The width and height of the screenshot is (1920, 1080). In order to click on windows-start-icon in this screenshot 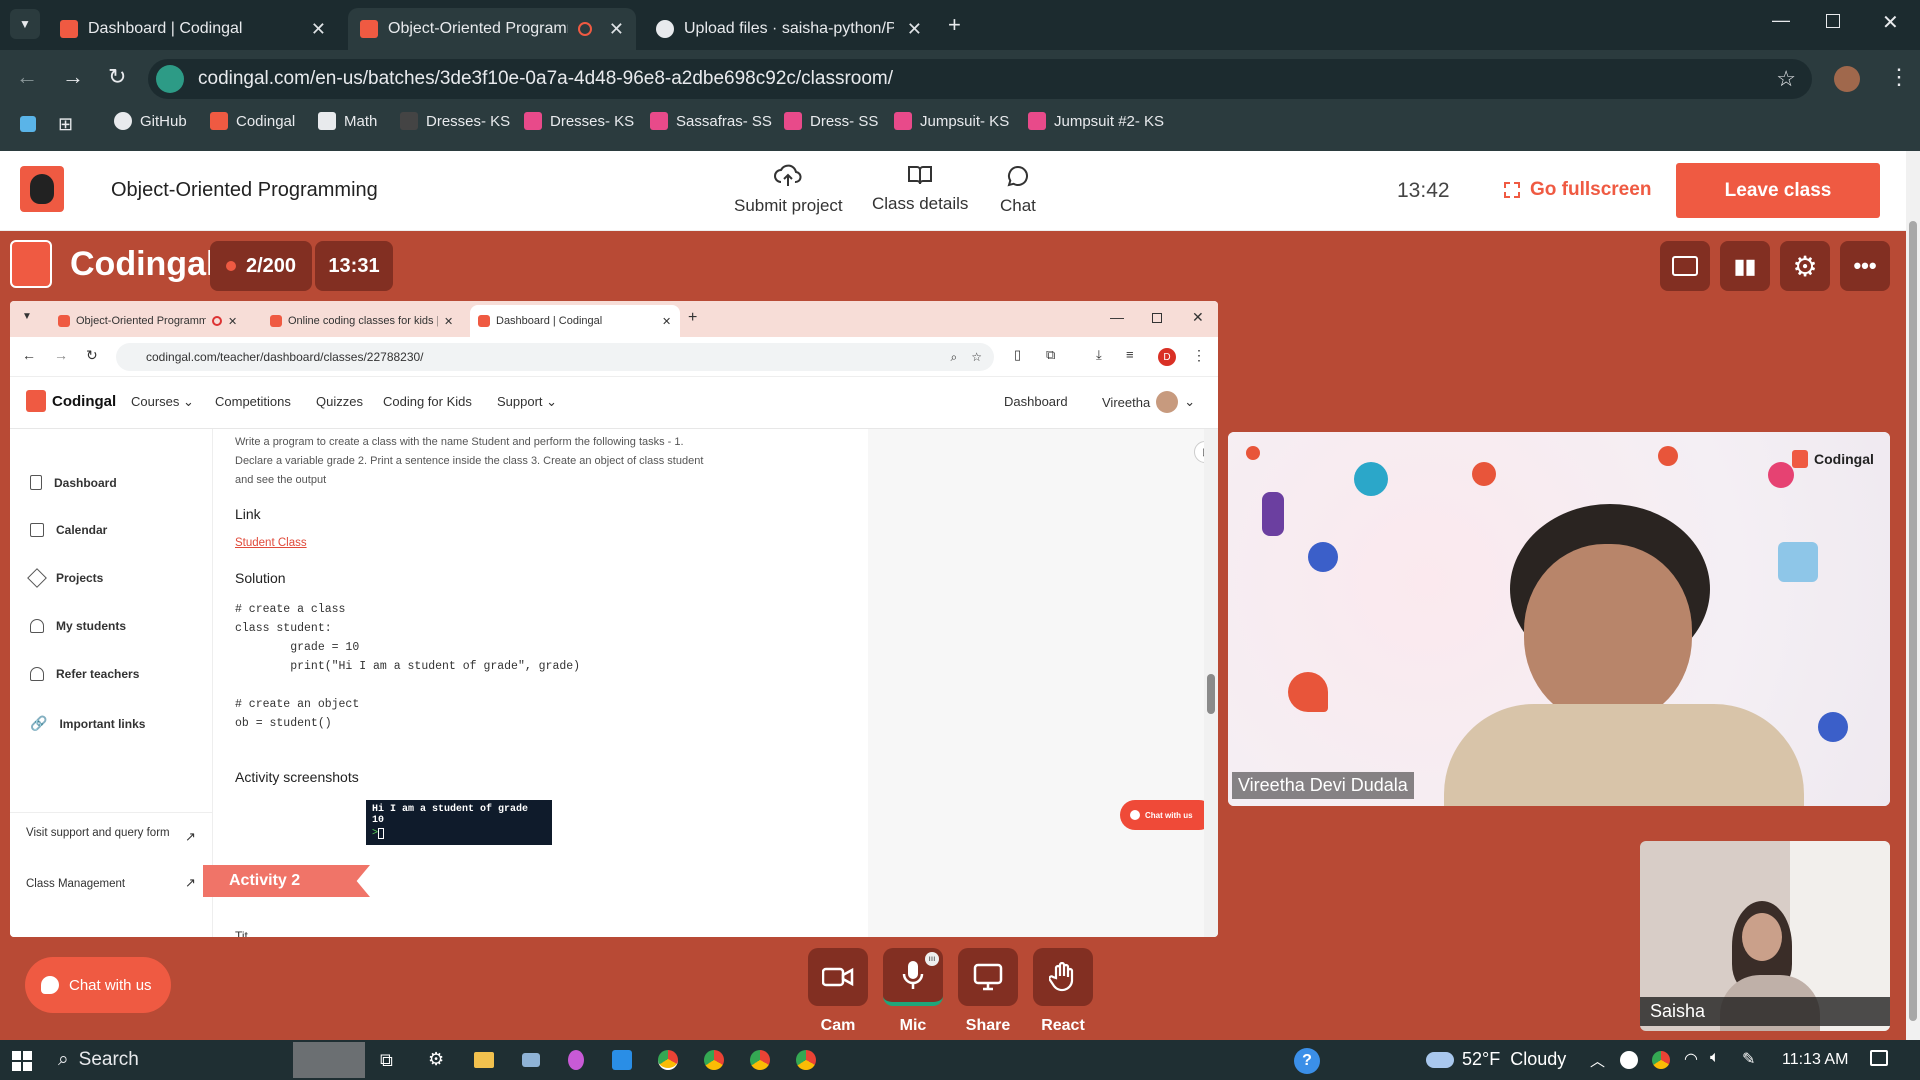, I will do `click(22, 1061)`.